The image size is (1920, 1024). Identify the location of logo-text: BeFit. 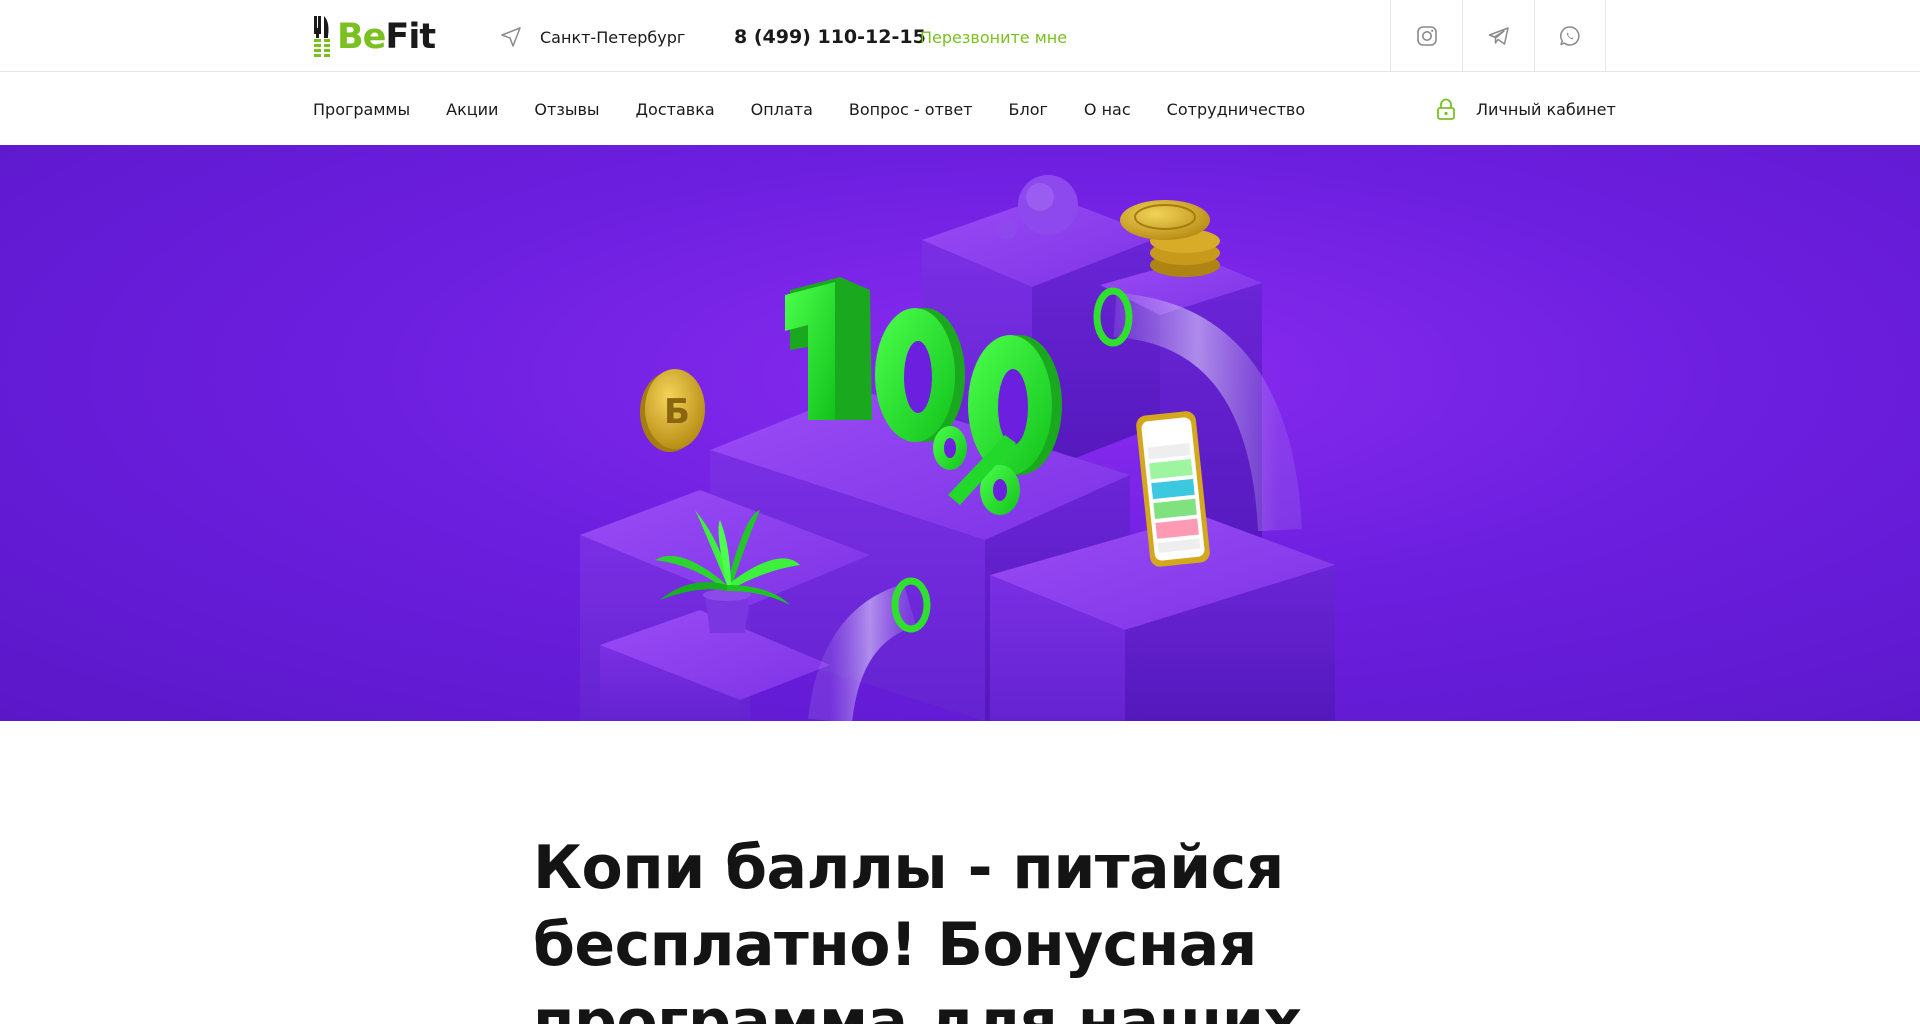
(386, 37).